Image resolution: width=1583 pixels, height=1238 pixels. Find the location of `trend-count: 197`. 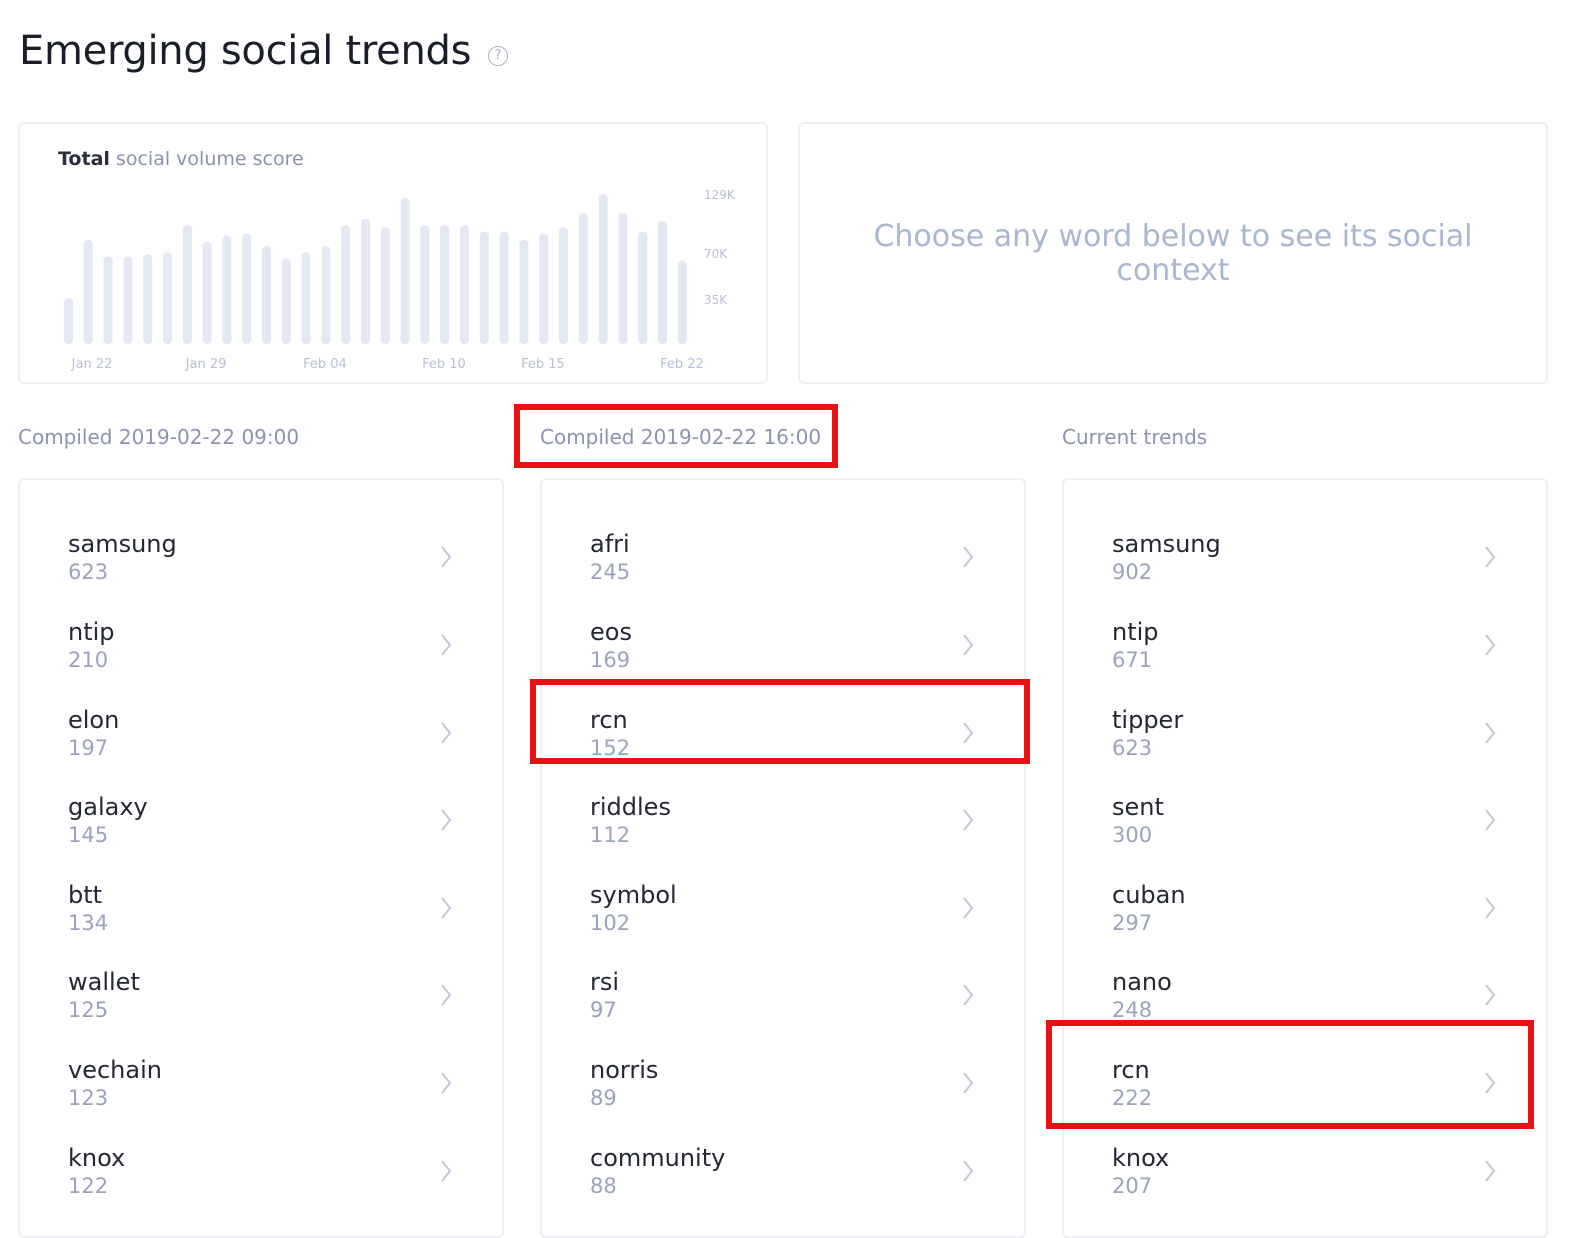

trend-count: 197 is located at coordinates (88, 748).